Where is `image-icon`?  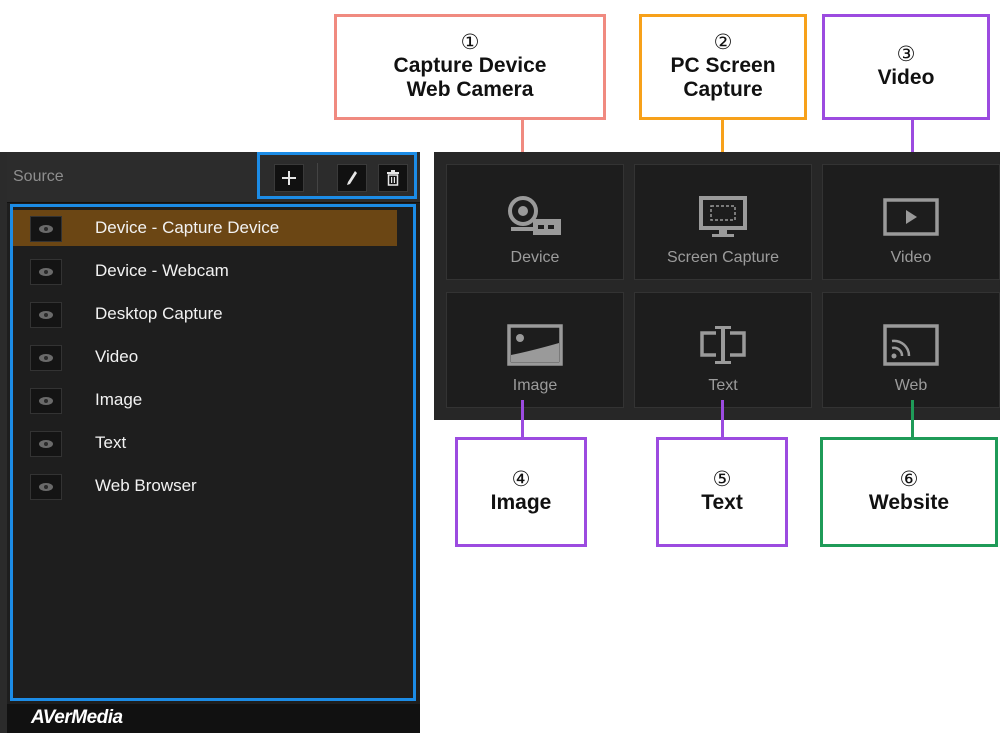 image-icon is located at coordinates (535, 345).